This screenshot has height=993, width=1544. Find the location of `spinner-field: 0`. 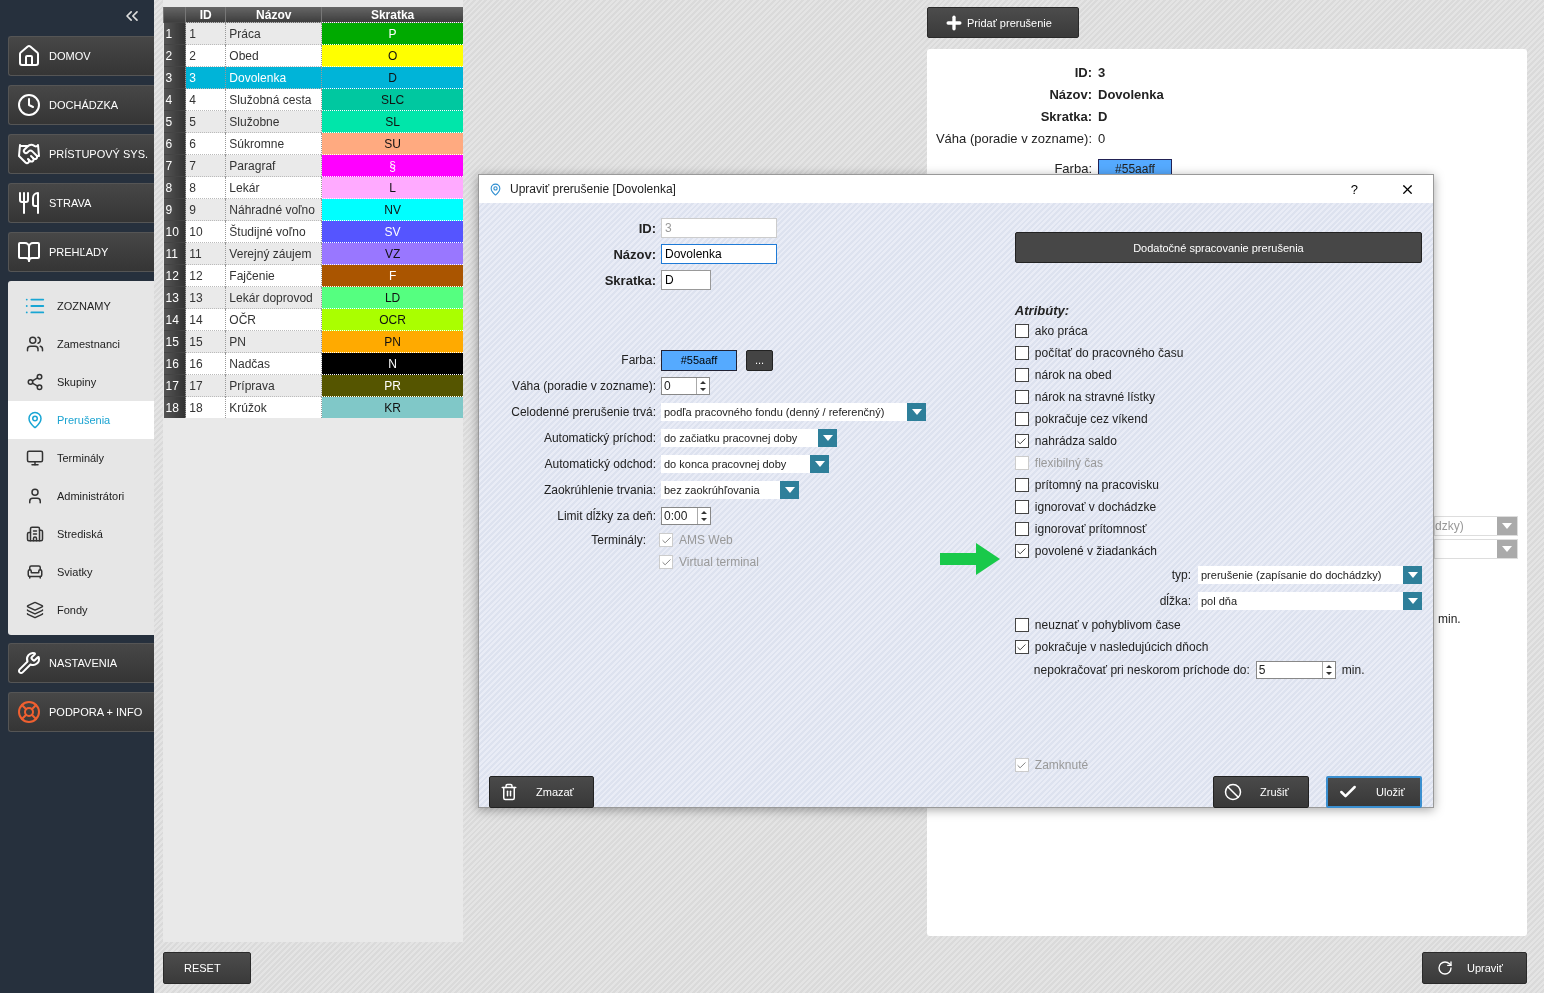

spinner-field: 0 is located at coordinates (685, 386).